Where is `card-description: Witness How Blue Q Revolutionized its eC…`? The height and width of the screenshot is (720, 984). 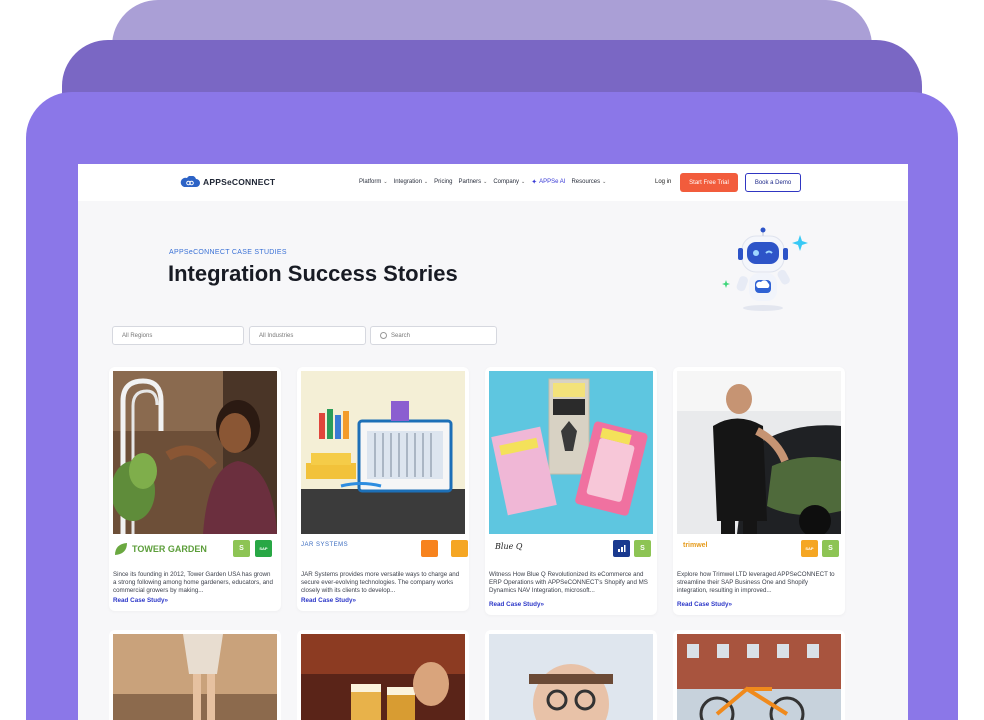 card-description: Witness How Blue Q Revolutionized its eC… is located at coordinates (568, 583).